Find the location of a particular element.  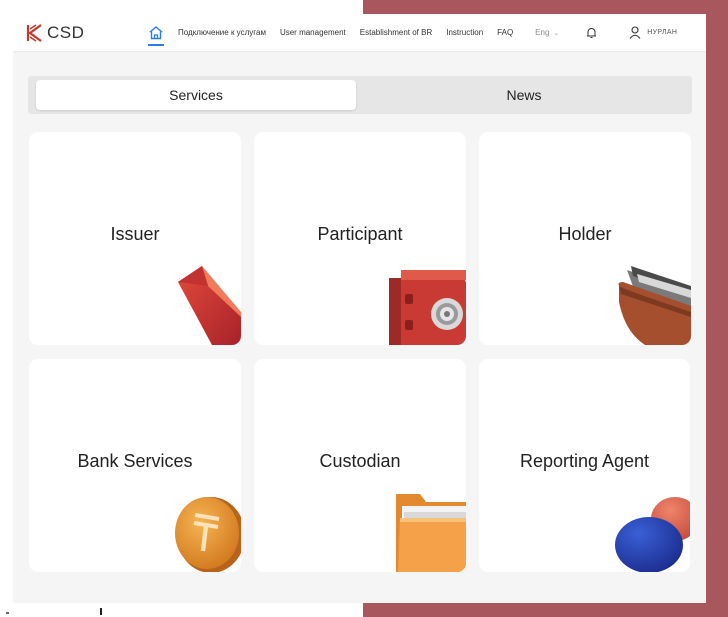

card-bank-services: Bank Services is located at coordinates (135, 465).